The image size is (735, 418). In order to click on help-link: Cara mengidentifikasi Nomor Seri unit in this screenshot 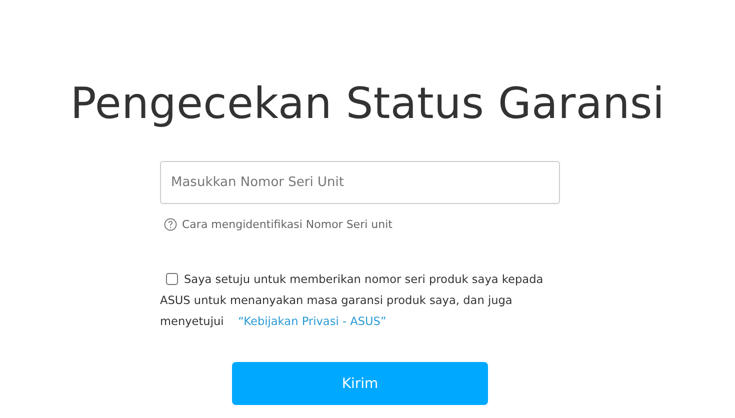, I will do `click(287, 224)`.